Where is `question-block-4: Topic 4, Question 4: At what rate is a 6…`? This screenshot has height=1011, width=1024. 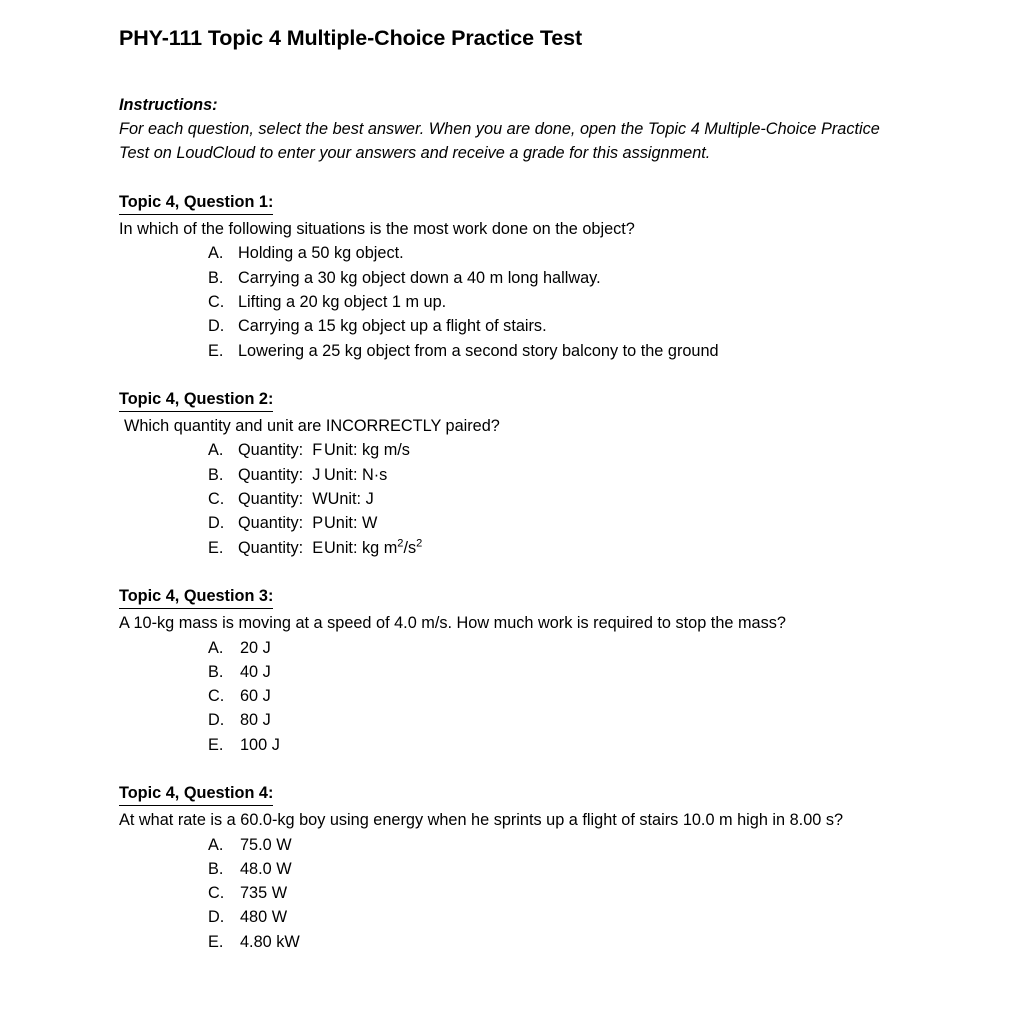 question-block-4: Topic 4, Question 4: At what rate is a 6… is located at coordinates (519, 867).